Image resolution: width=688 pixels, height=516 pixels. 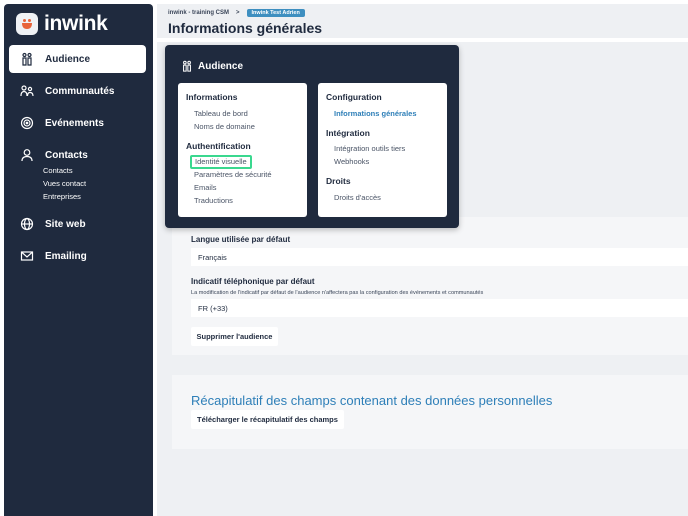 What do you see at coordinates (439, 308) in the screenshot?
I see `phone-select: FR (+33)` at bounding box center [439, 308].